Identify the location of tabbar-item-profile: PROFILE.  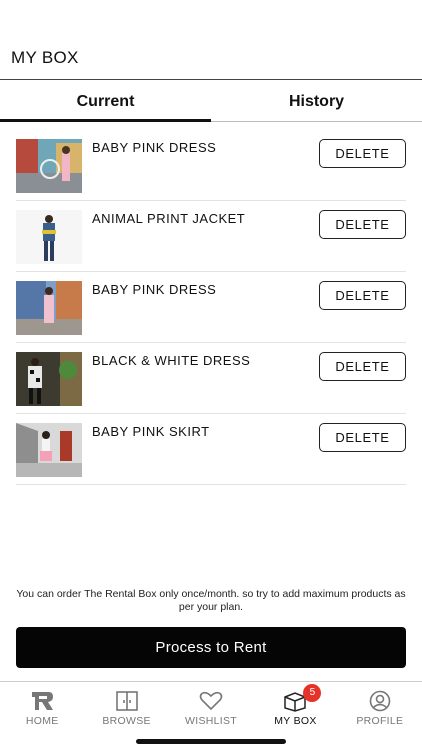
(380, 716).